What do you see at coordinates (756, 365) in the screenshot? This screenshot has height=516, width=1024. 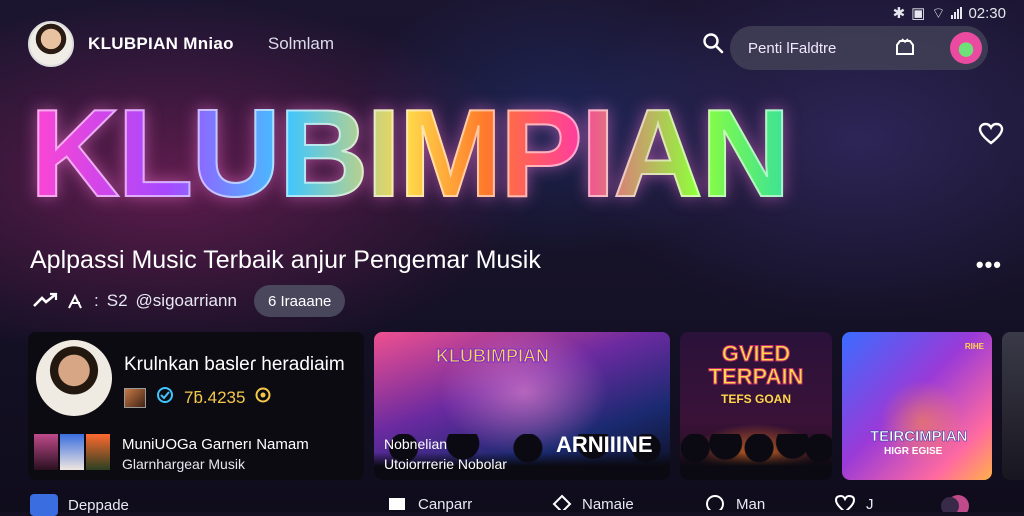 I see `card-title: GVIED TERPAIN` at bounding box center [756, 365].